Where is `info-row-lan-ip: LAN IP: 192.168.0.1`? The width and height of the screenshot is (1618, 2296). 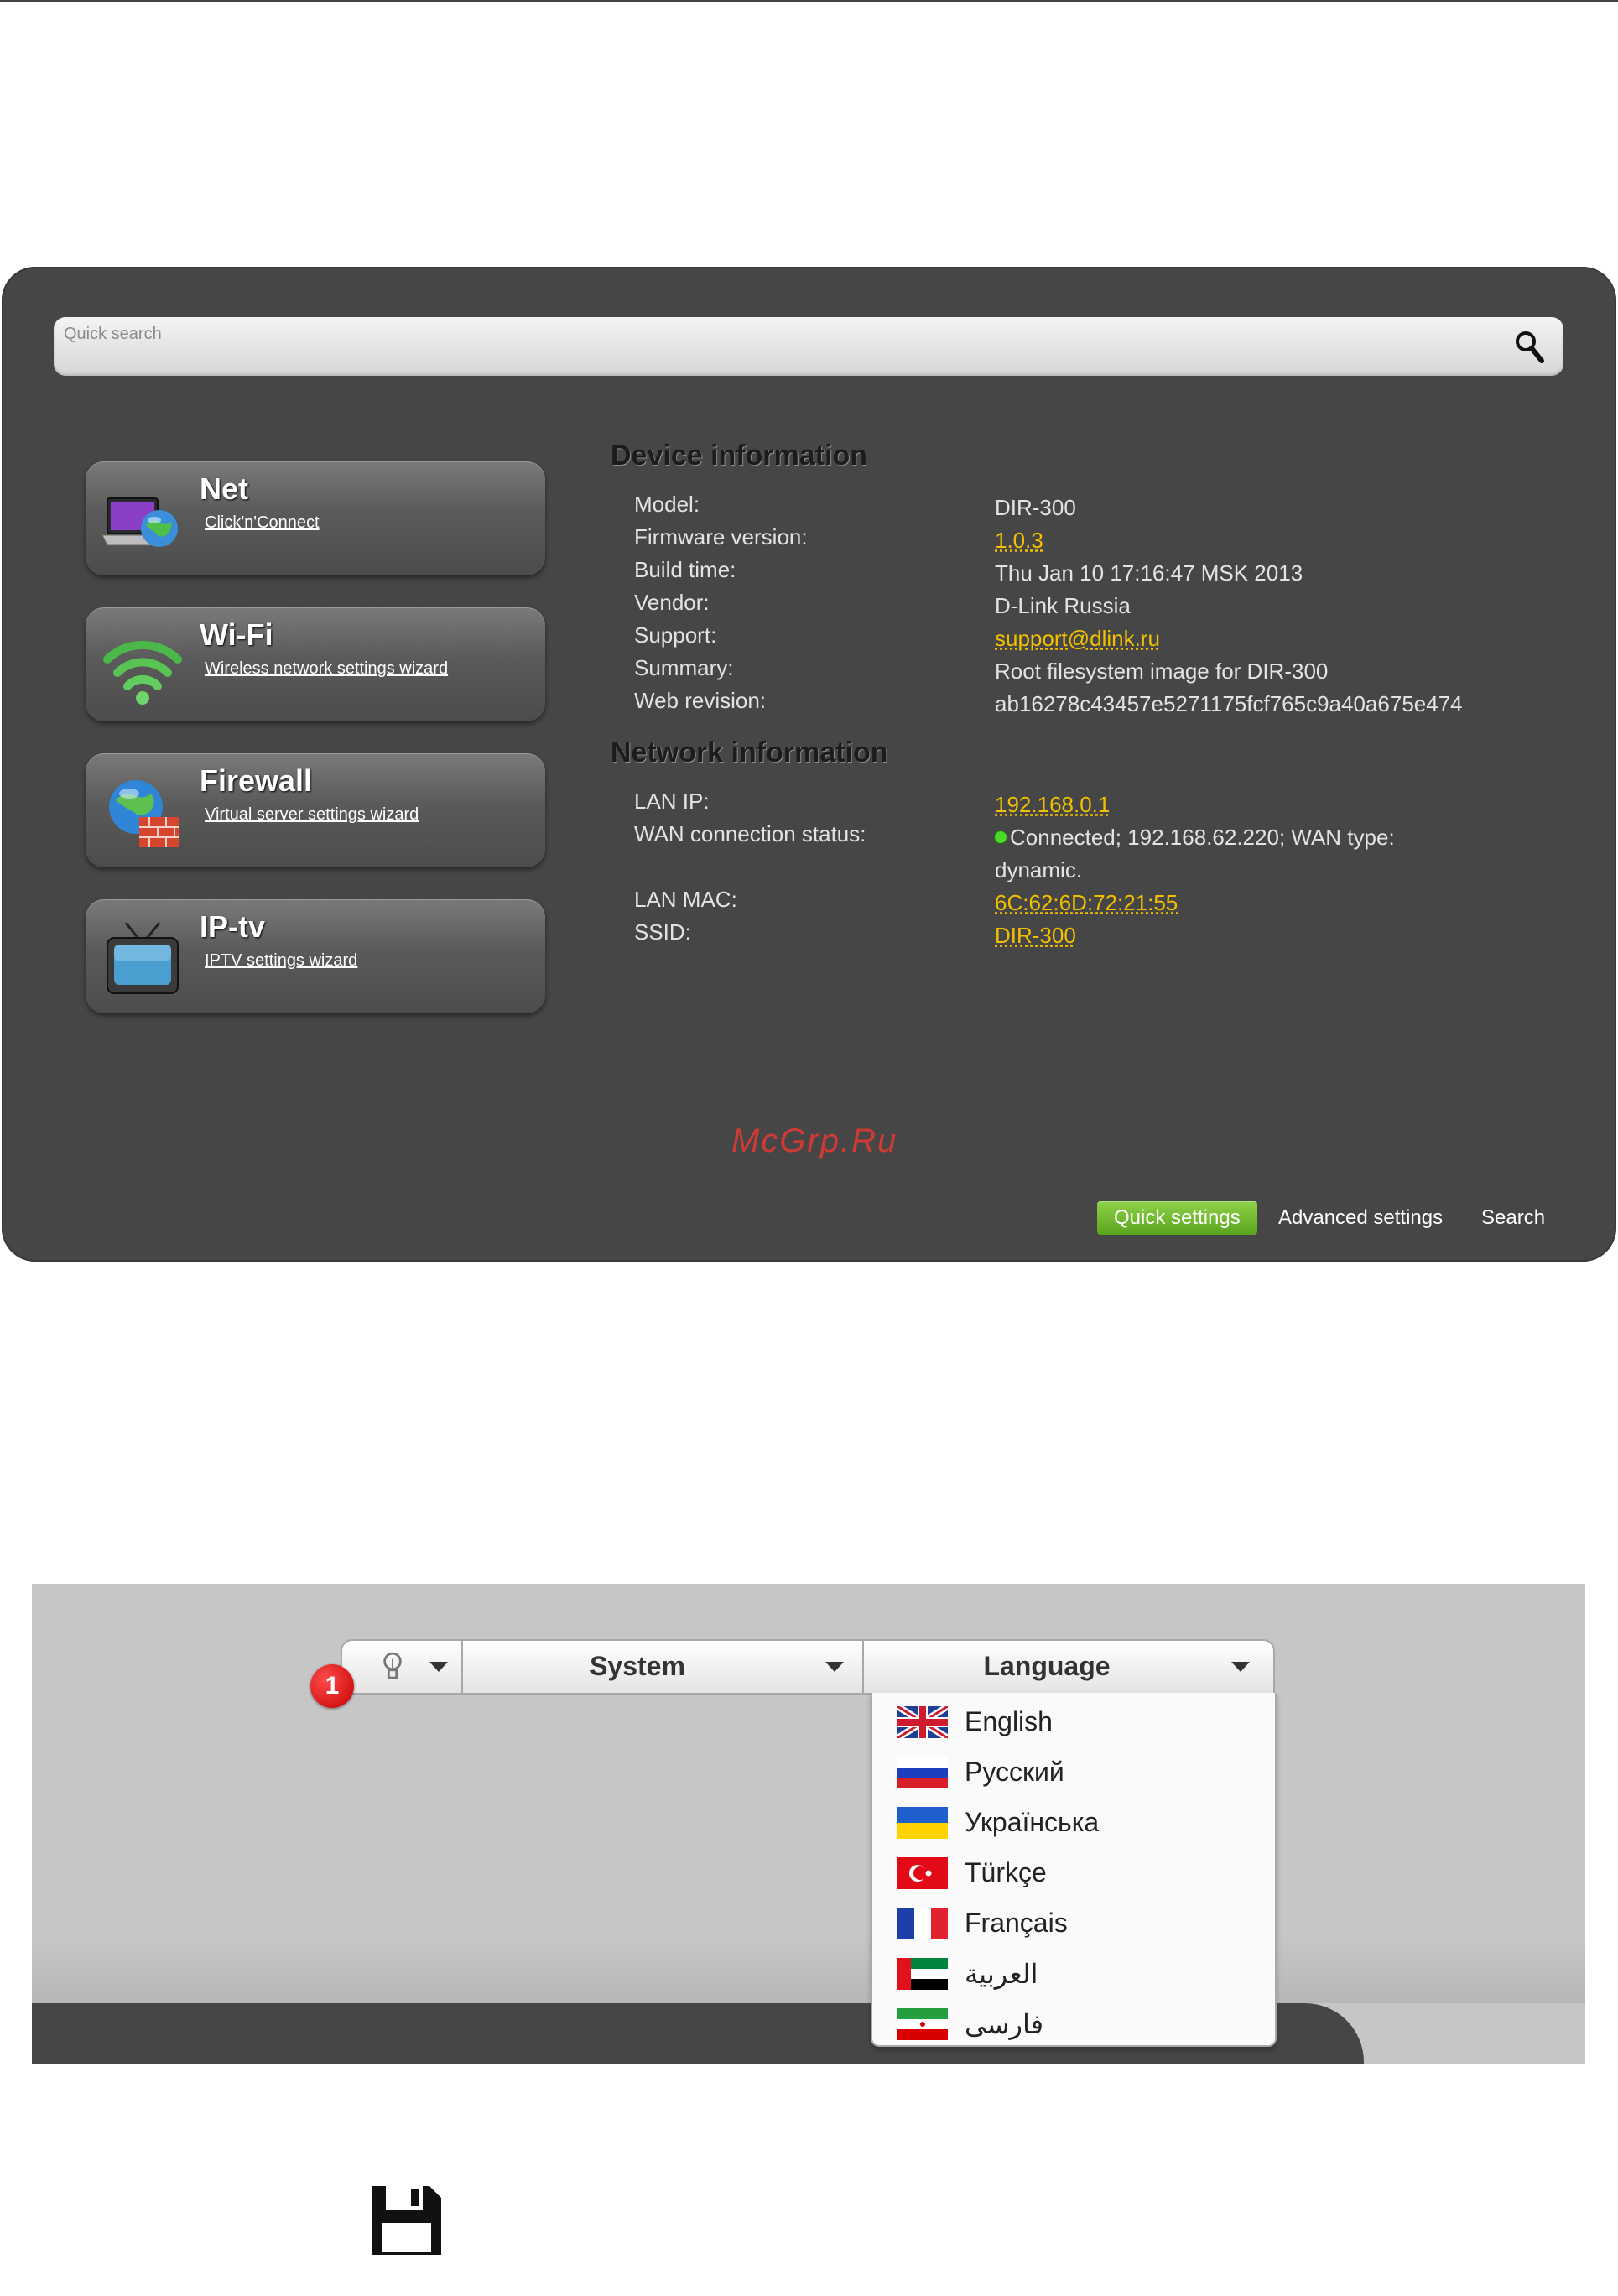 info-row-lan-ip: LAN IP: 192.168.0.1 is located at coordinates (1108, 806).